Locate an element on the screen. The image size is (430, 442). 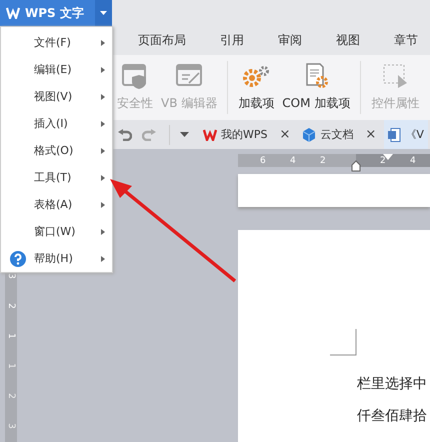
menu-item: 文件(F) is located at coordinates (56, 42).